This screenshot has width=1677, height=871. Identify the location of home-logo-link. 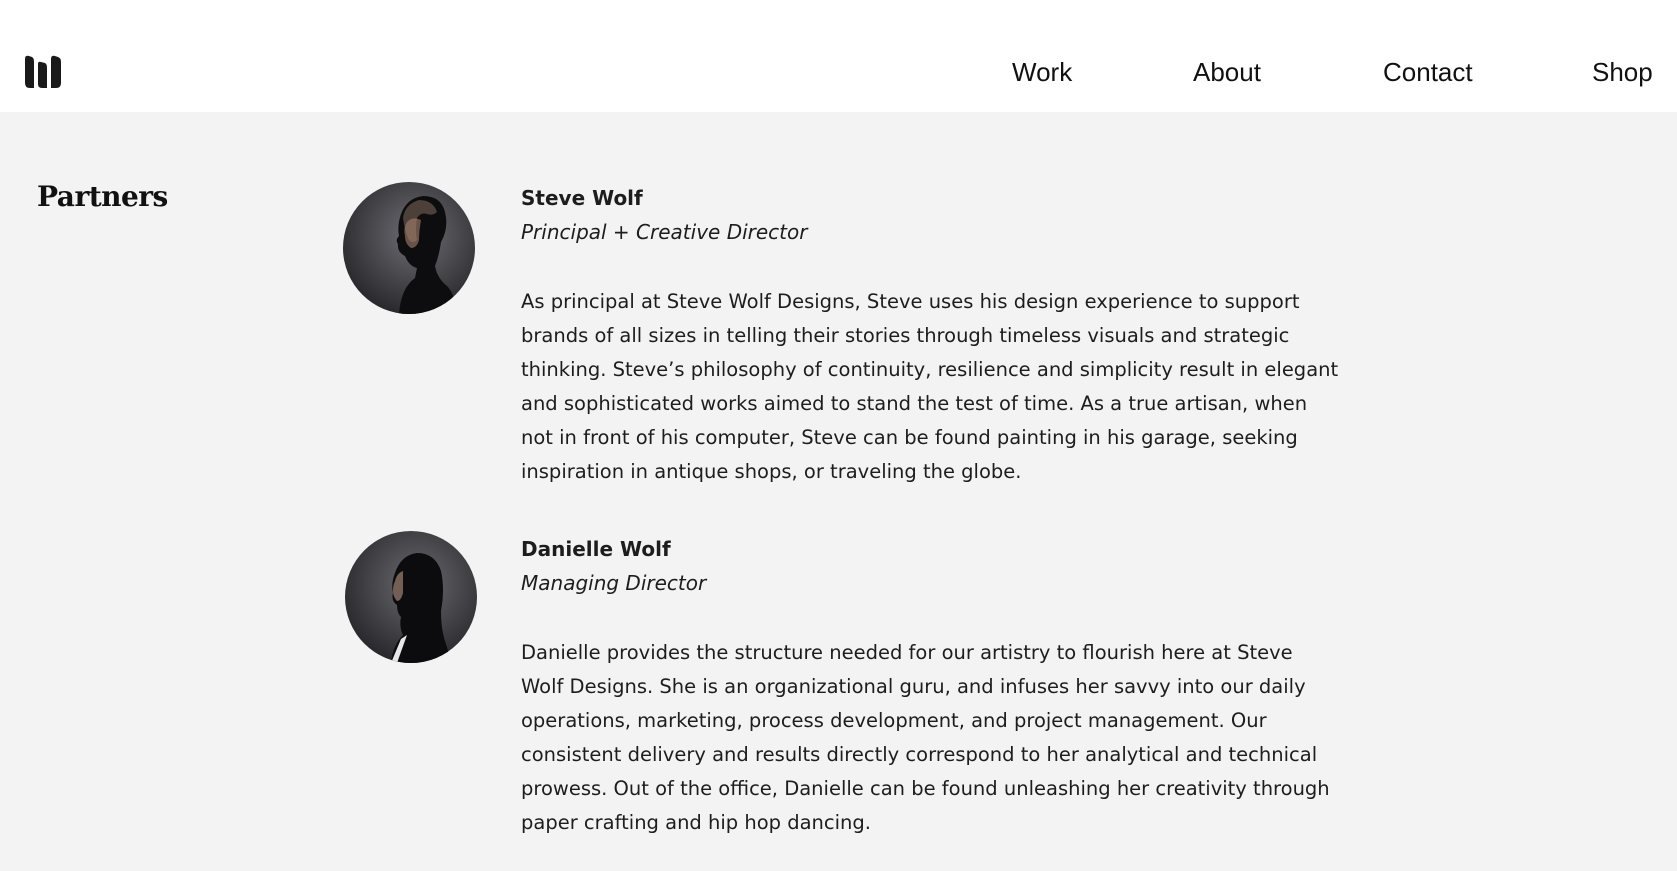
(43, 72).